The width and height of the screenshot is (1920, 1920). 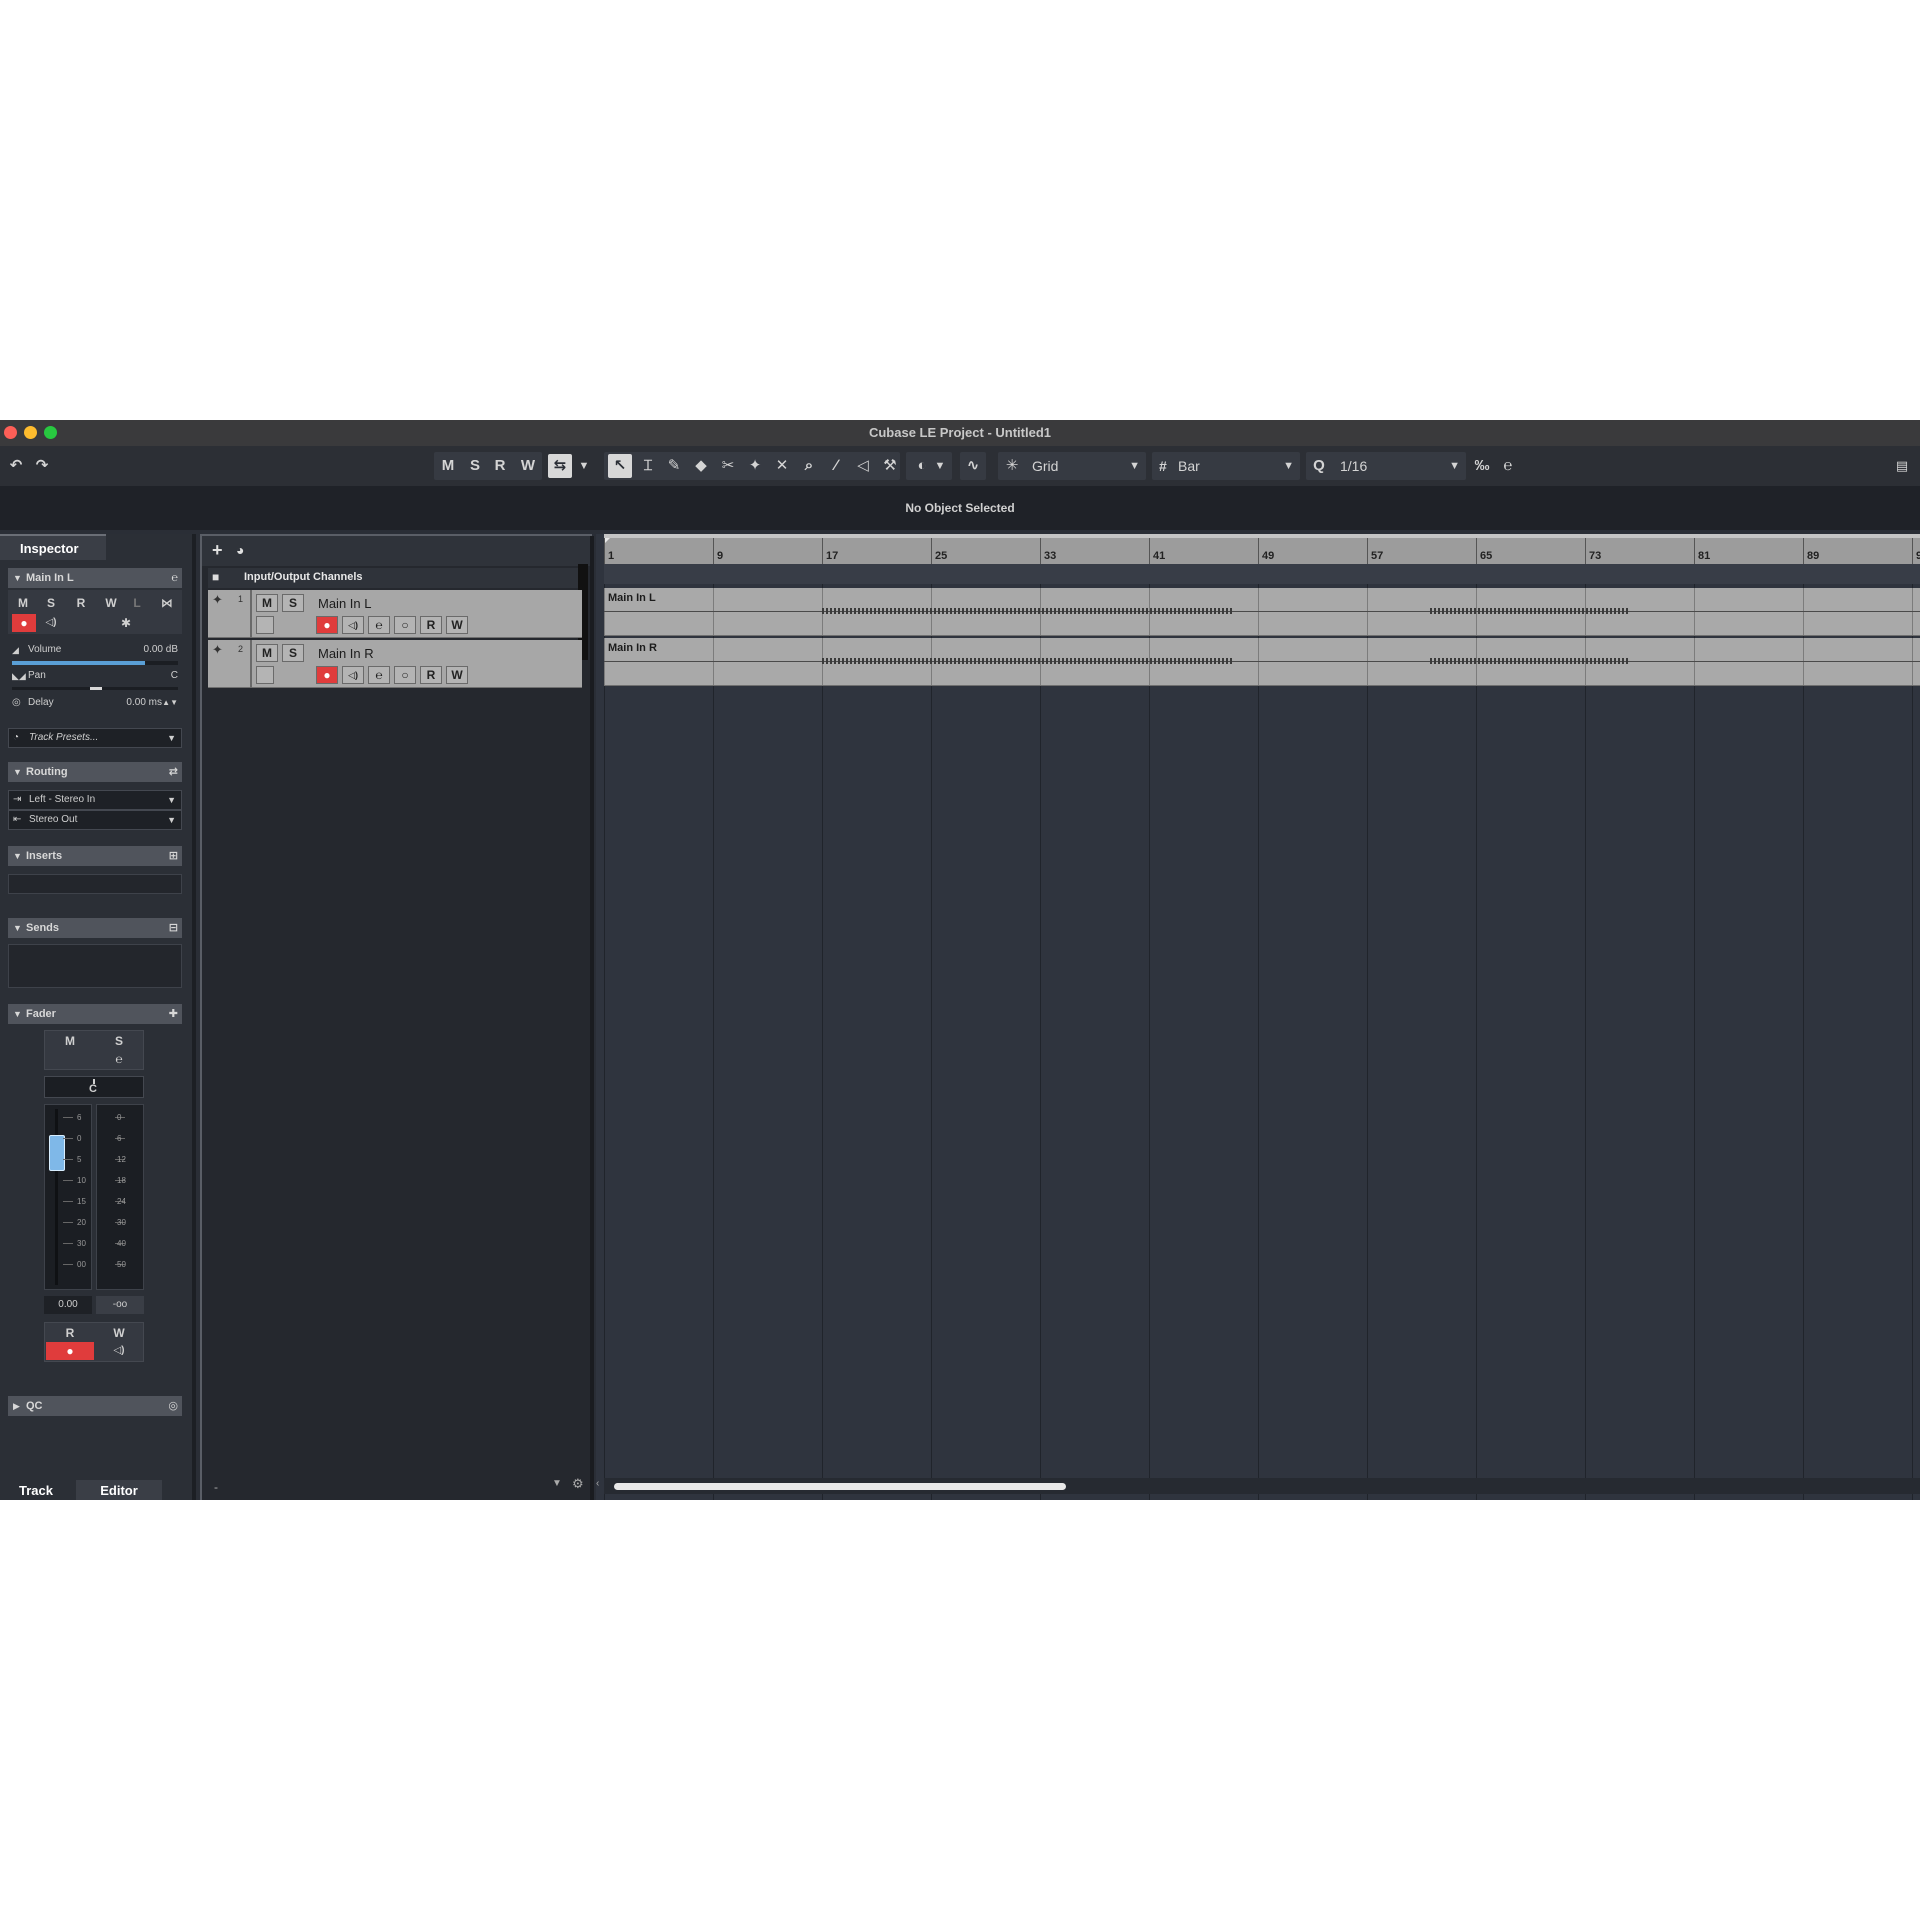 I want to click on fader-pan: C, so click(x=94, y=1087).